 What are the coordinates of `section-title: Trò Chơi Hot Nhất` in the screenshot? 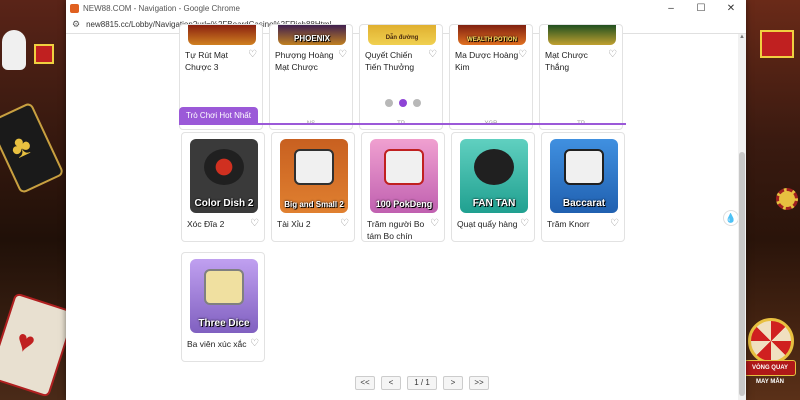 It's located at (218, 116).